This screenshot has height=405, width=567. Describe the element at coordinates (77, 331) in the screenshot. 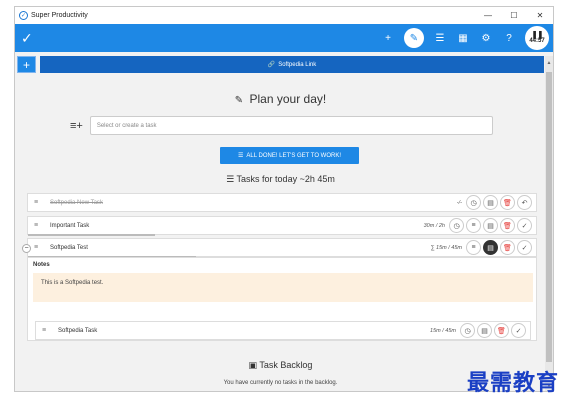

I see `sub-task-title: Softpedia Task` at that location.